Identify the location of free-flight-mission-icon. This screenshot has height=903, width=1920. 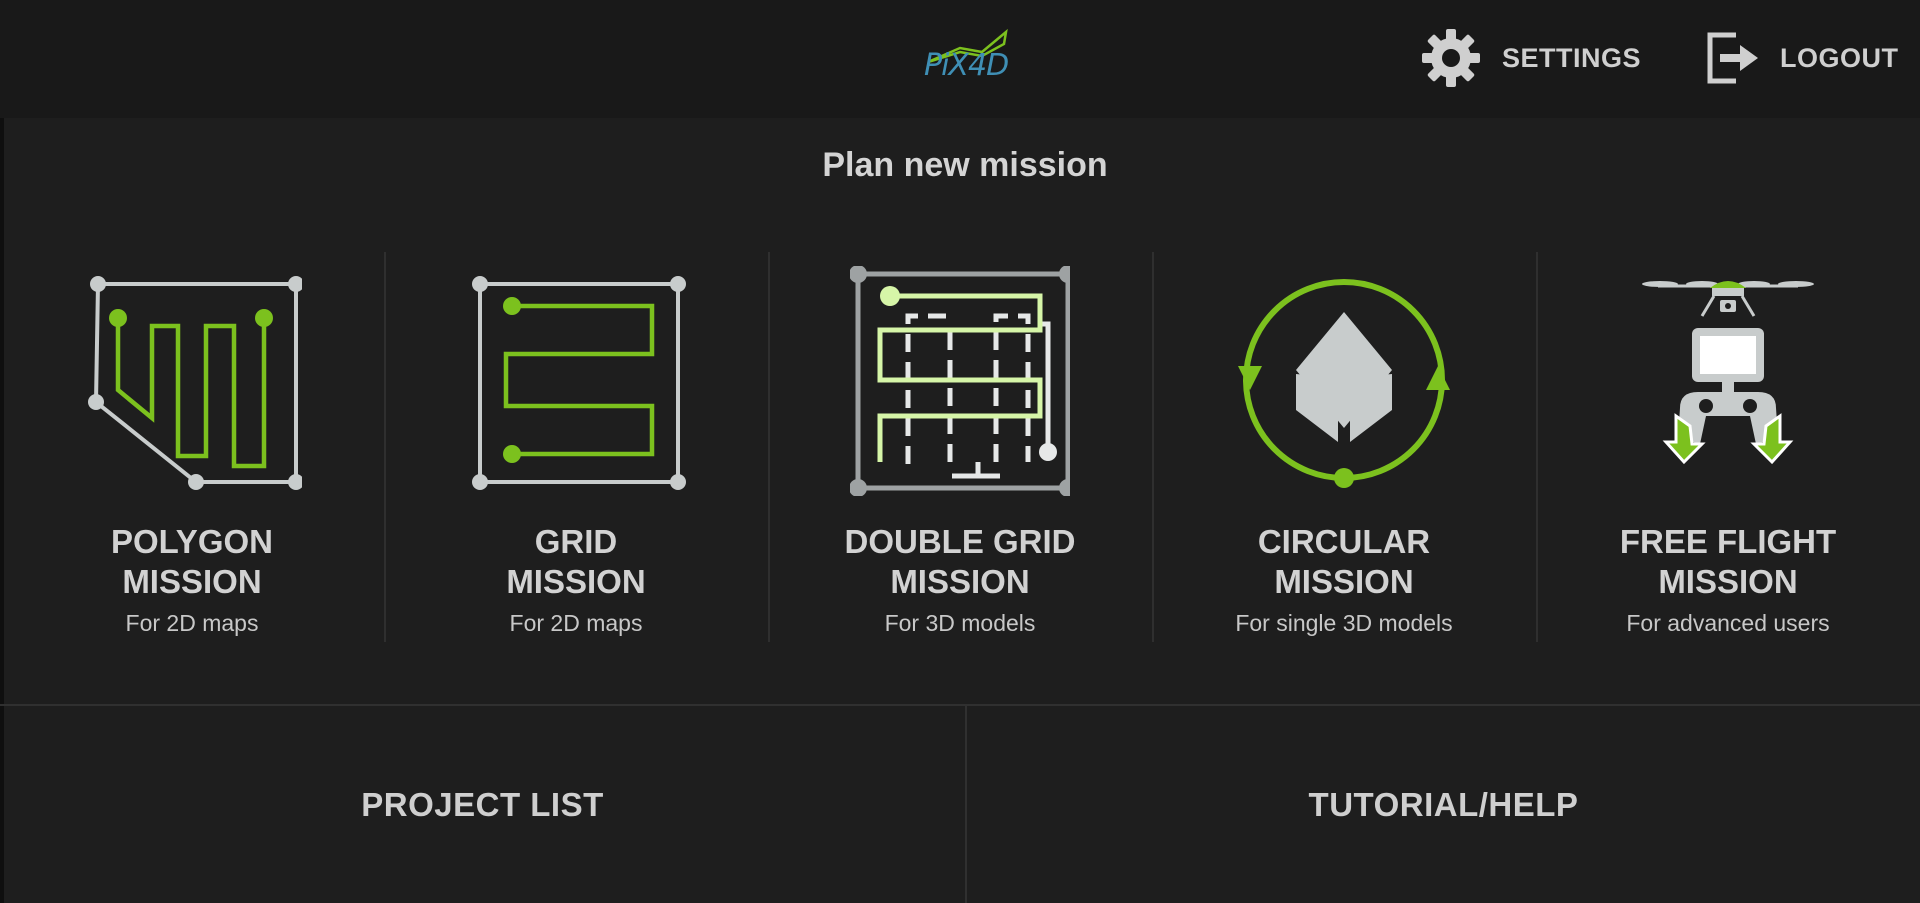
(1728, 373).